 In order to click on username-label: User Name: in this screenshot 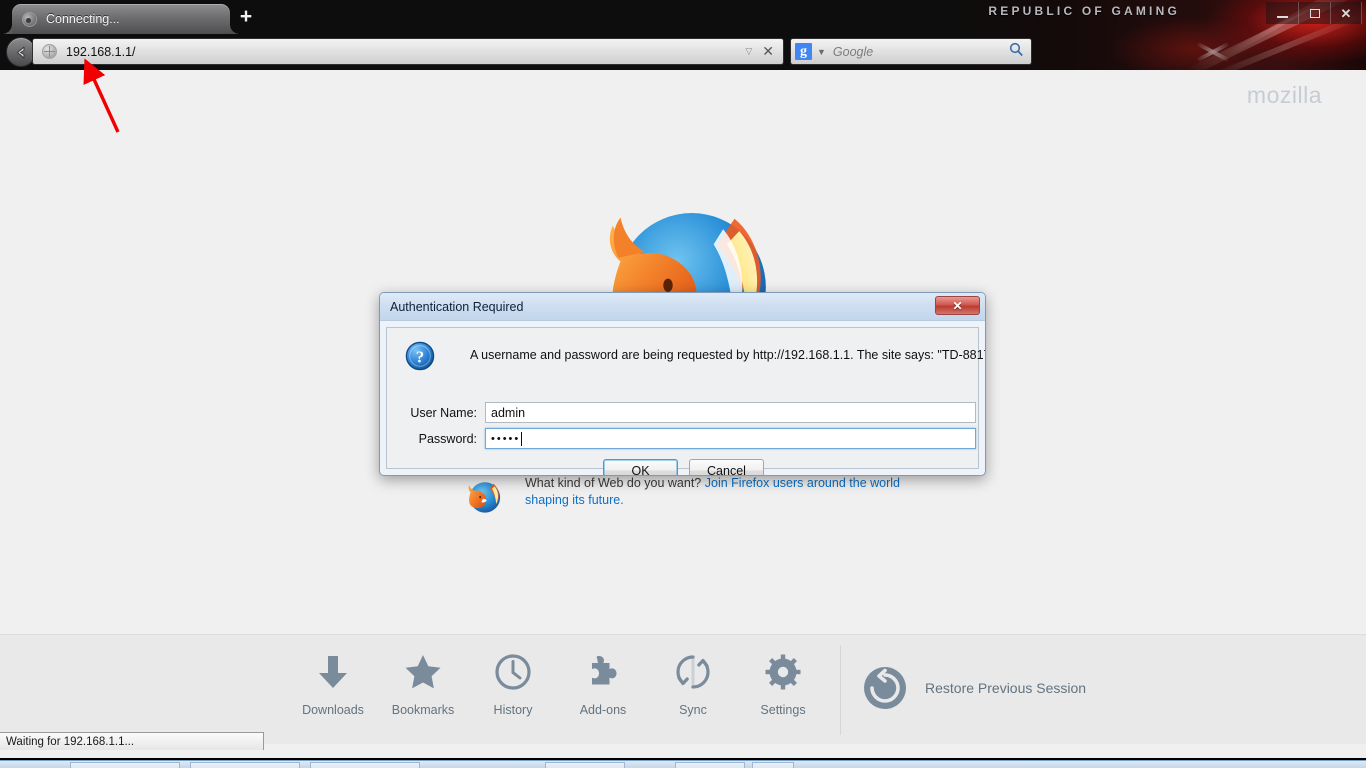, I will do `click(443, 412)`.